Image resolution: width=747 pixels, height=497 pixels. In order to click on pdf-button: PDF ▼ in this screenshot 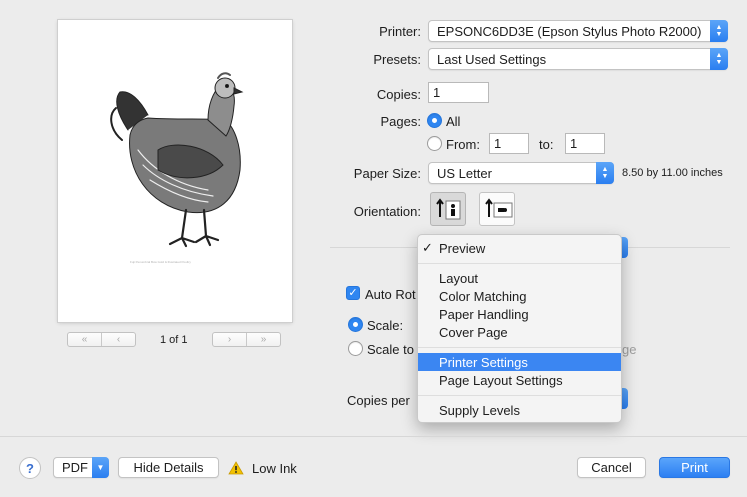, I will do `click(81, 467)`.